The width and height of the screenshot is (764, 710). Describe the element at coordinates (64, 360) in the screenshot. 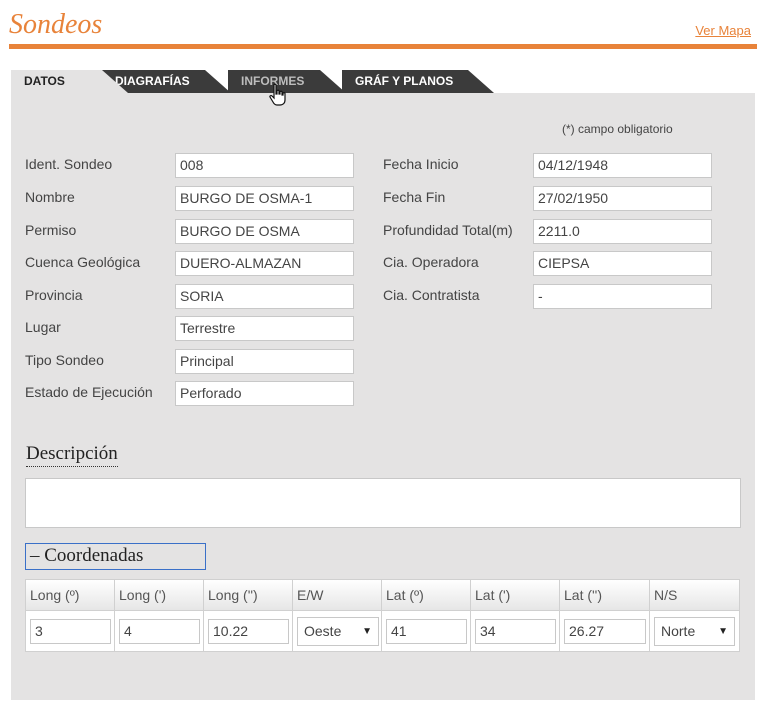

I see `label-tipo-sondeo: Tipo Sondeo` at that location.